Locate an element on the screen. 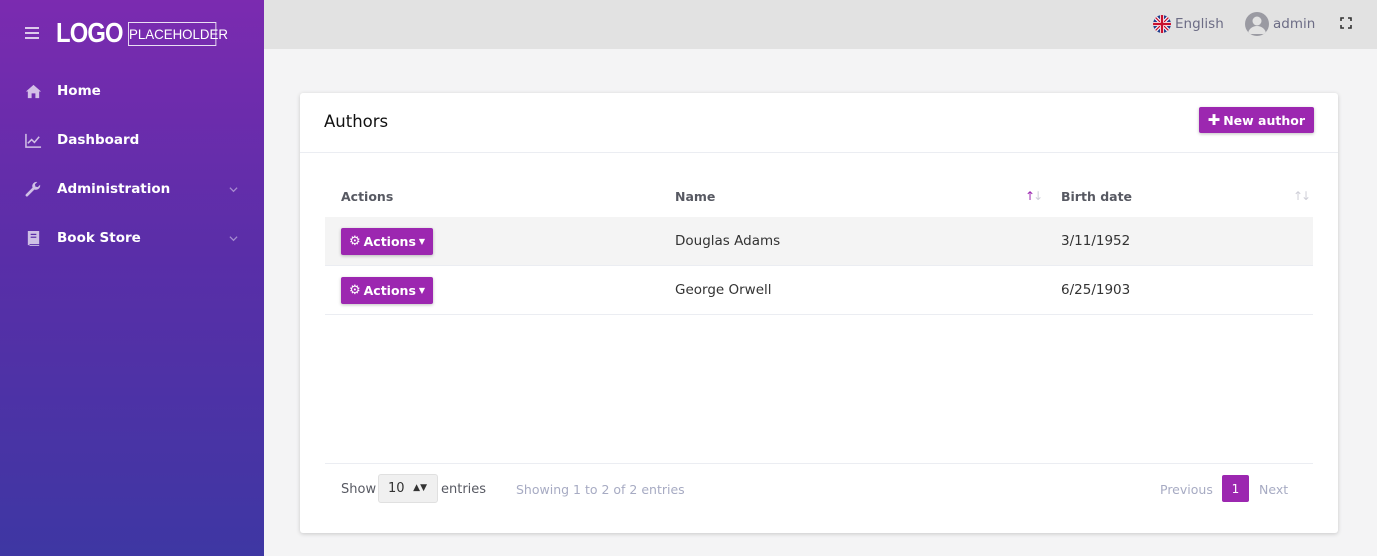 The height and width of the screenshot is (556, 1377). top-header: English admin is located at coordinates (820, 24).